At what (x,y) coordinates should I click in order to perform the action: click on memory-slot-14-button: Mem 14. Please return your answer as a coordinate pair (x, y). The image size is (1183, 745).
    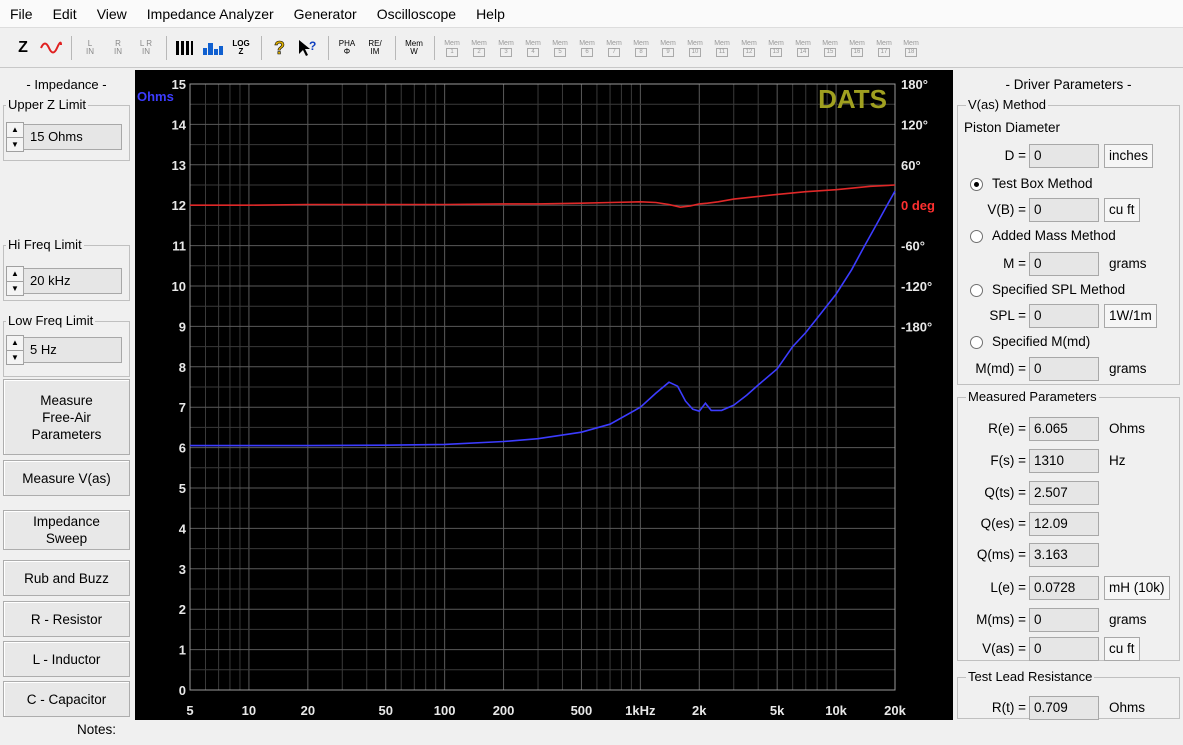
    Looking at the image, I should click on (803, 48).